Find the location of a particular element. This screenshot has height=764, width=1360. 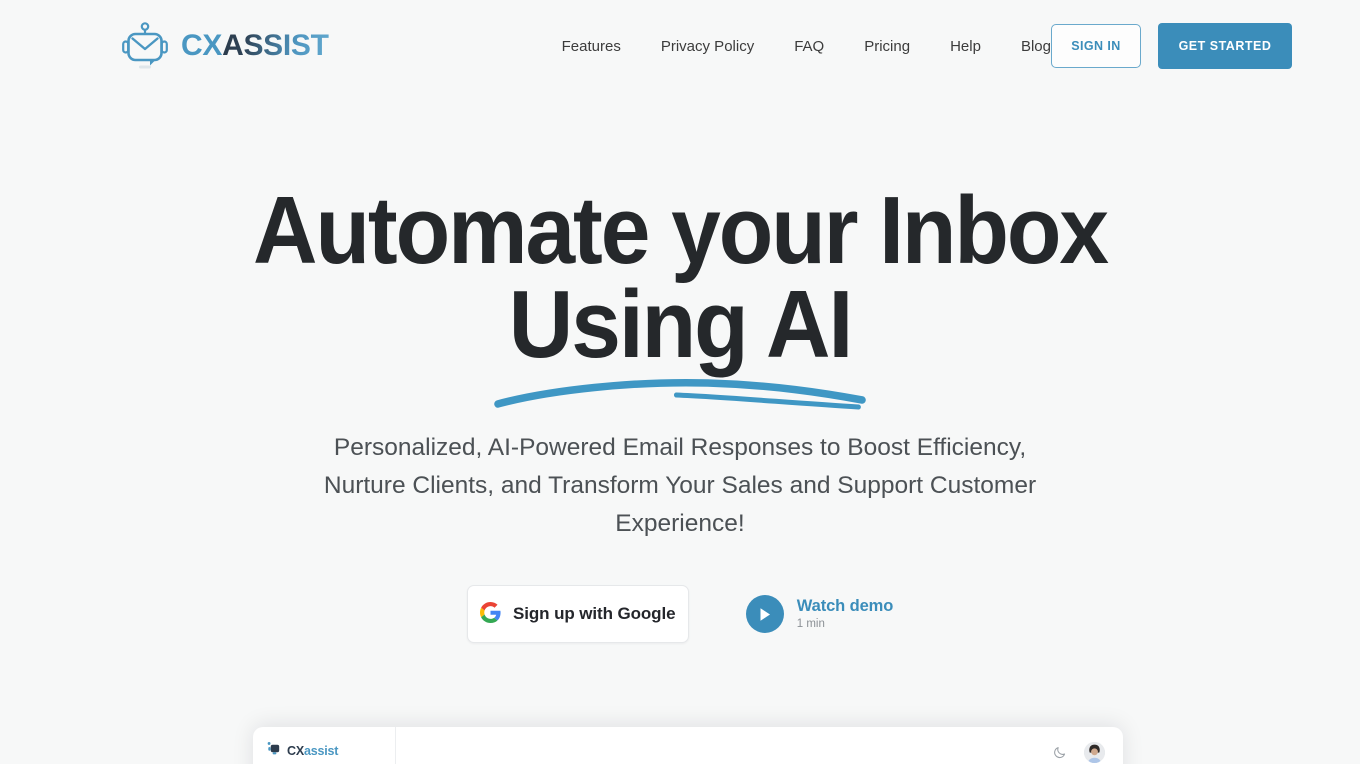

sign-up-with-google-button: Sign up with Google is located at coordinates (577, 614).